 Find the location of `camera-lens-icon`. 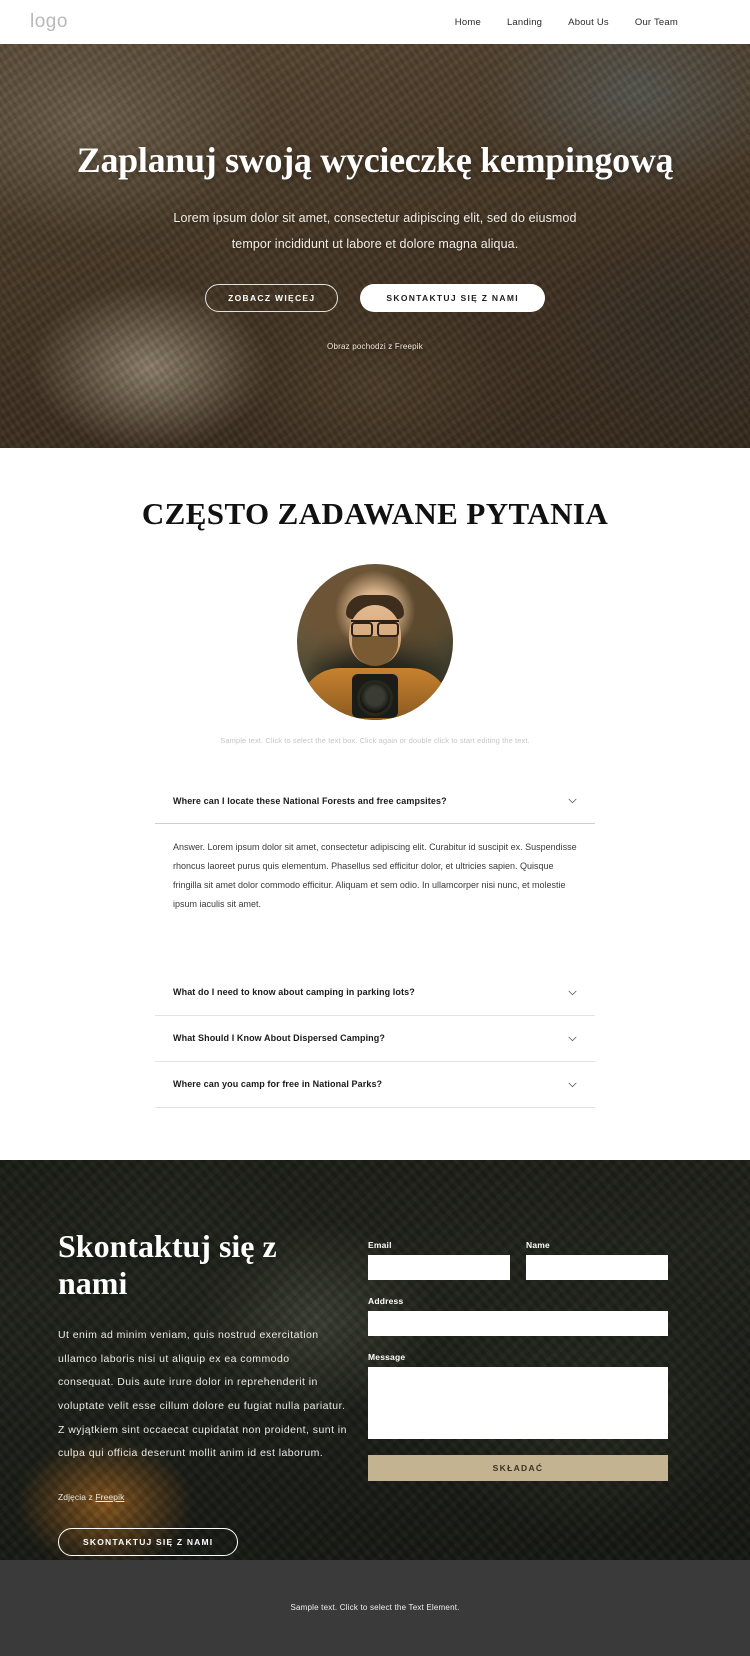

camera-lens-icon is located at coordinates (375, 698).